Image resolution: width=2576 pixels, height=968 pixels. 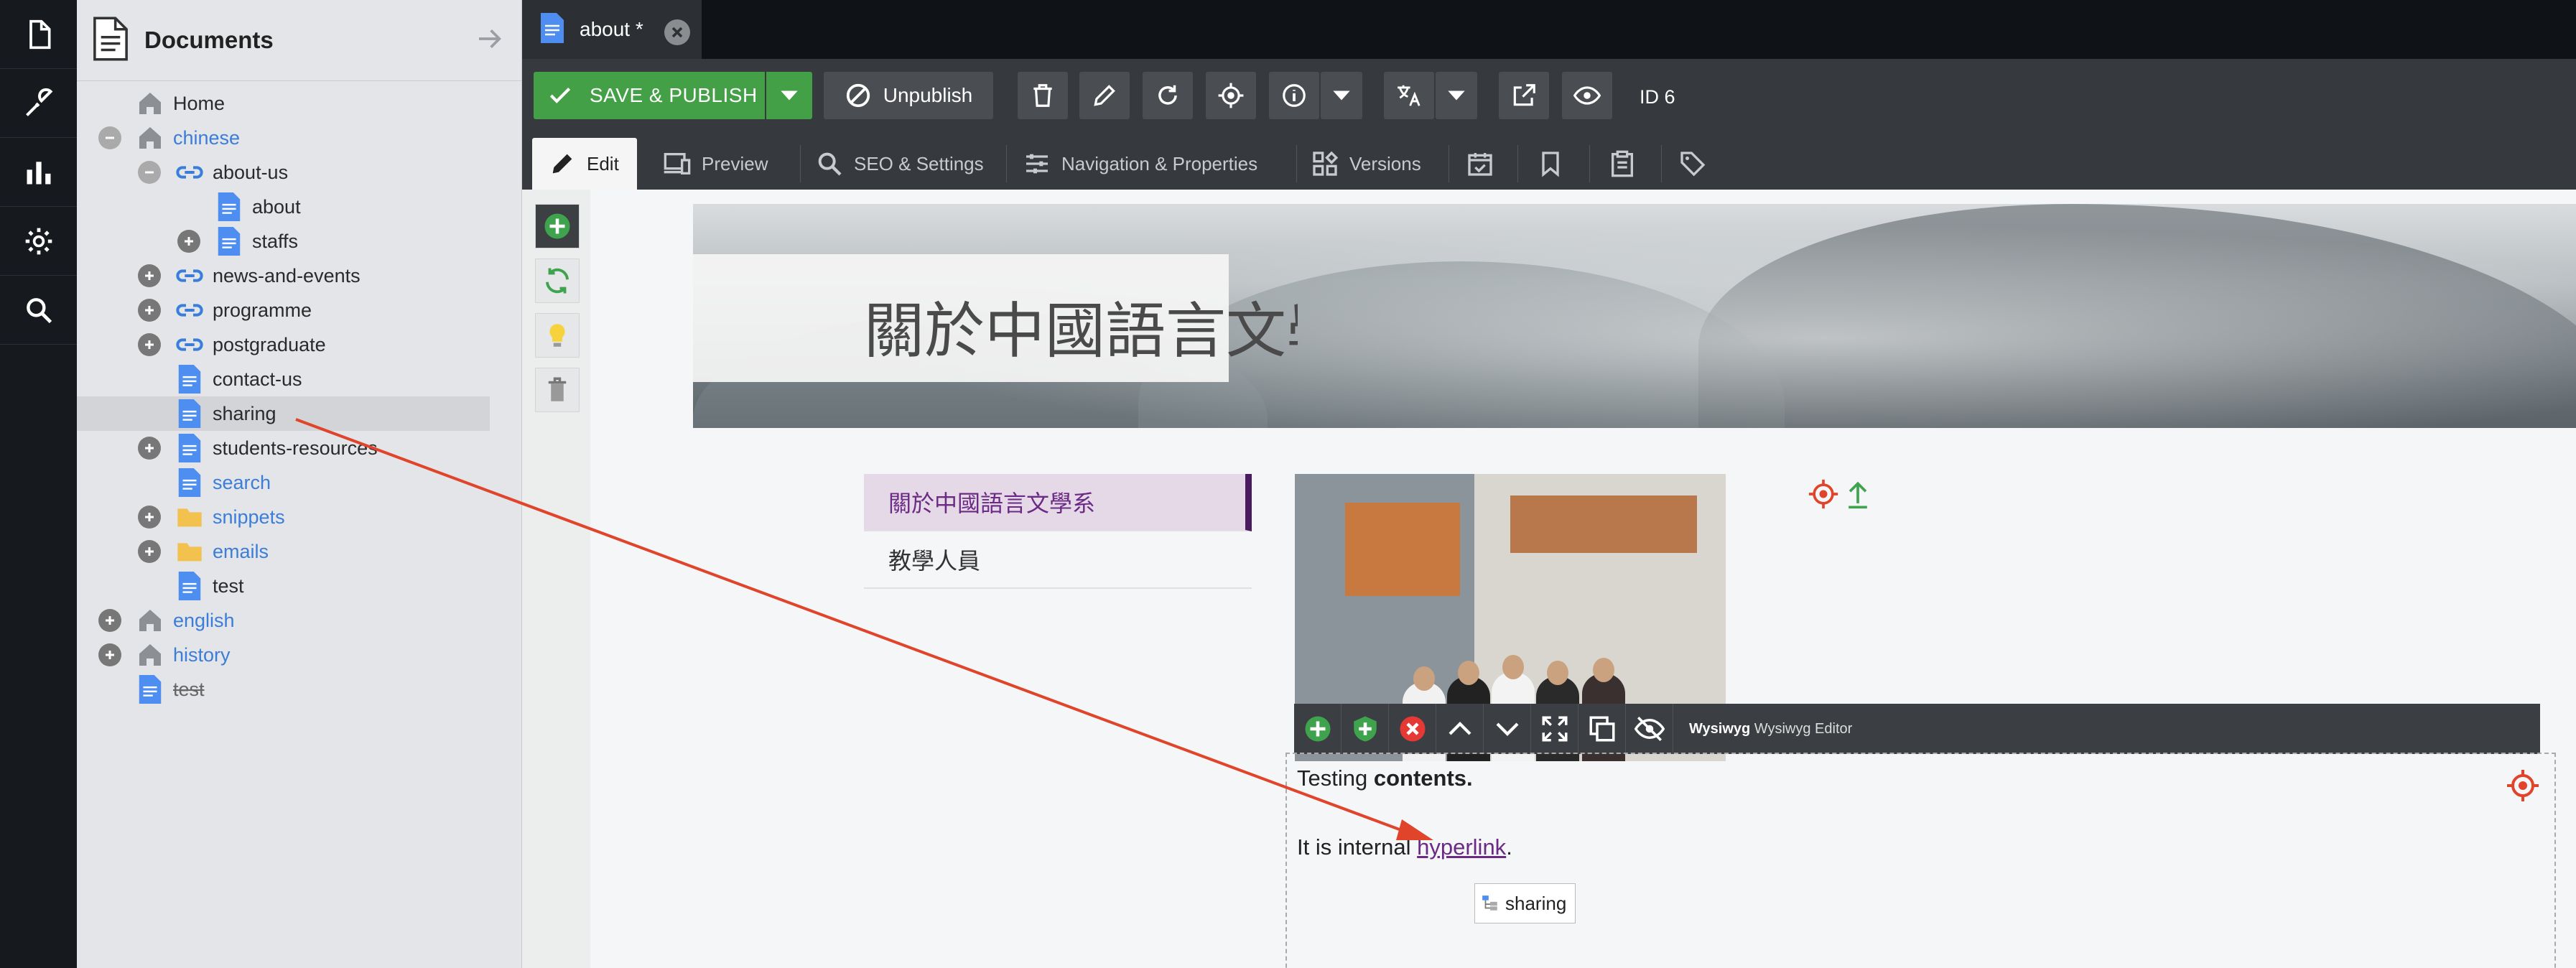 What do you see at coordinates (557, 390) in the screenshot?
I see `clear-area-button` at bounding box center [557, 390].